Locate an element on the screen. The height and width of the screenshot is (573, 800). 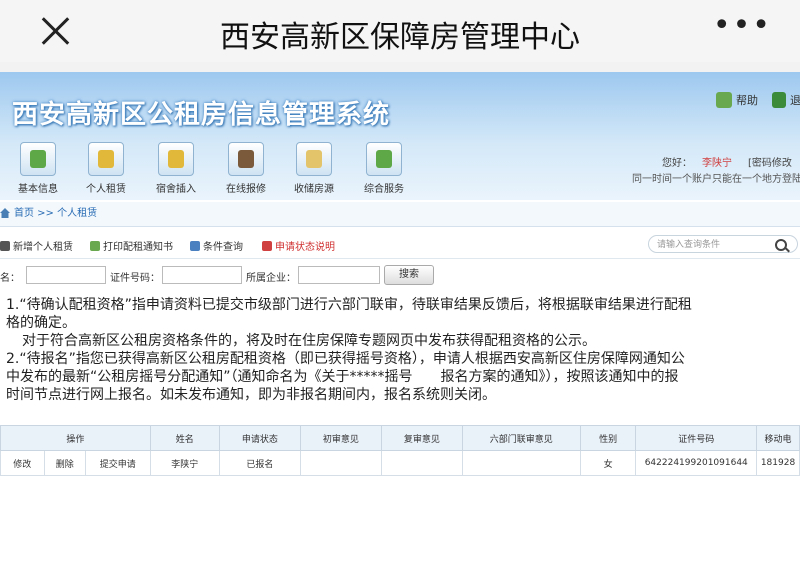
new-rental-button: 新增个人租赁 is located at coordinates (36, 245).